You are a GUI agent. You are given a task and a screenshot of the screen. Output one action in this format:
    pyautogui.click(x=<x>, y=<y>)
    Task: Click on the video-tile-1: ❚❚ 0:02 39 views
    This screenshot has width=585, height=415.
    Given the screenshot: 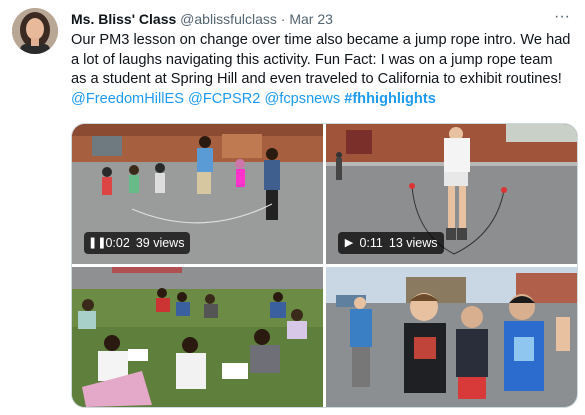 What is the action you would take?
    pyautogui.click(x=197, y=194)
    